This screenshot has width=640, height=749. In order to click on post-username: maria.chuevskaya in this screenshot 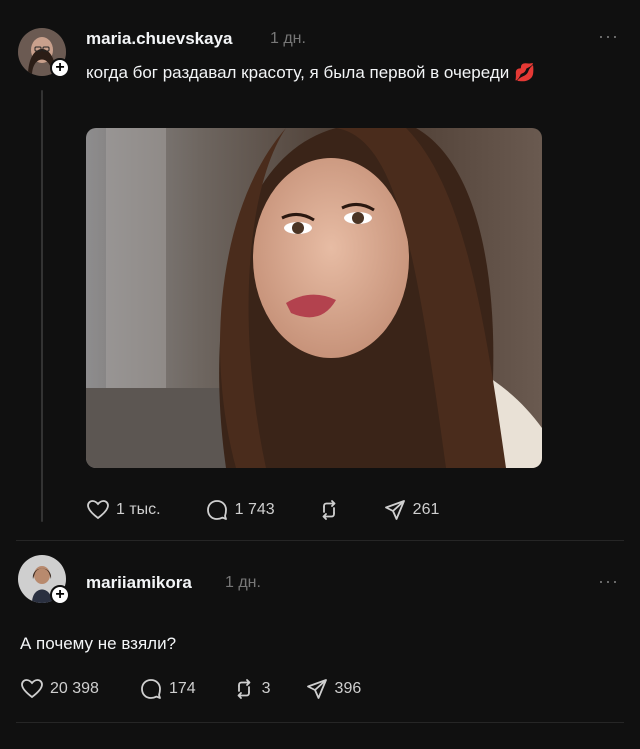, I will do `click(159, 39)`.